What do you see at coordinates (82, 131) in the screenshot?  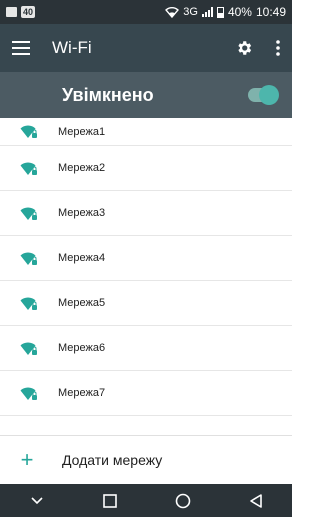 I see `network-name: Мережа1` at bounding box center [82, 131].